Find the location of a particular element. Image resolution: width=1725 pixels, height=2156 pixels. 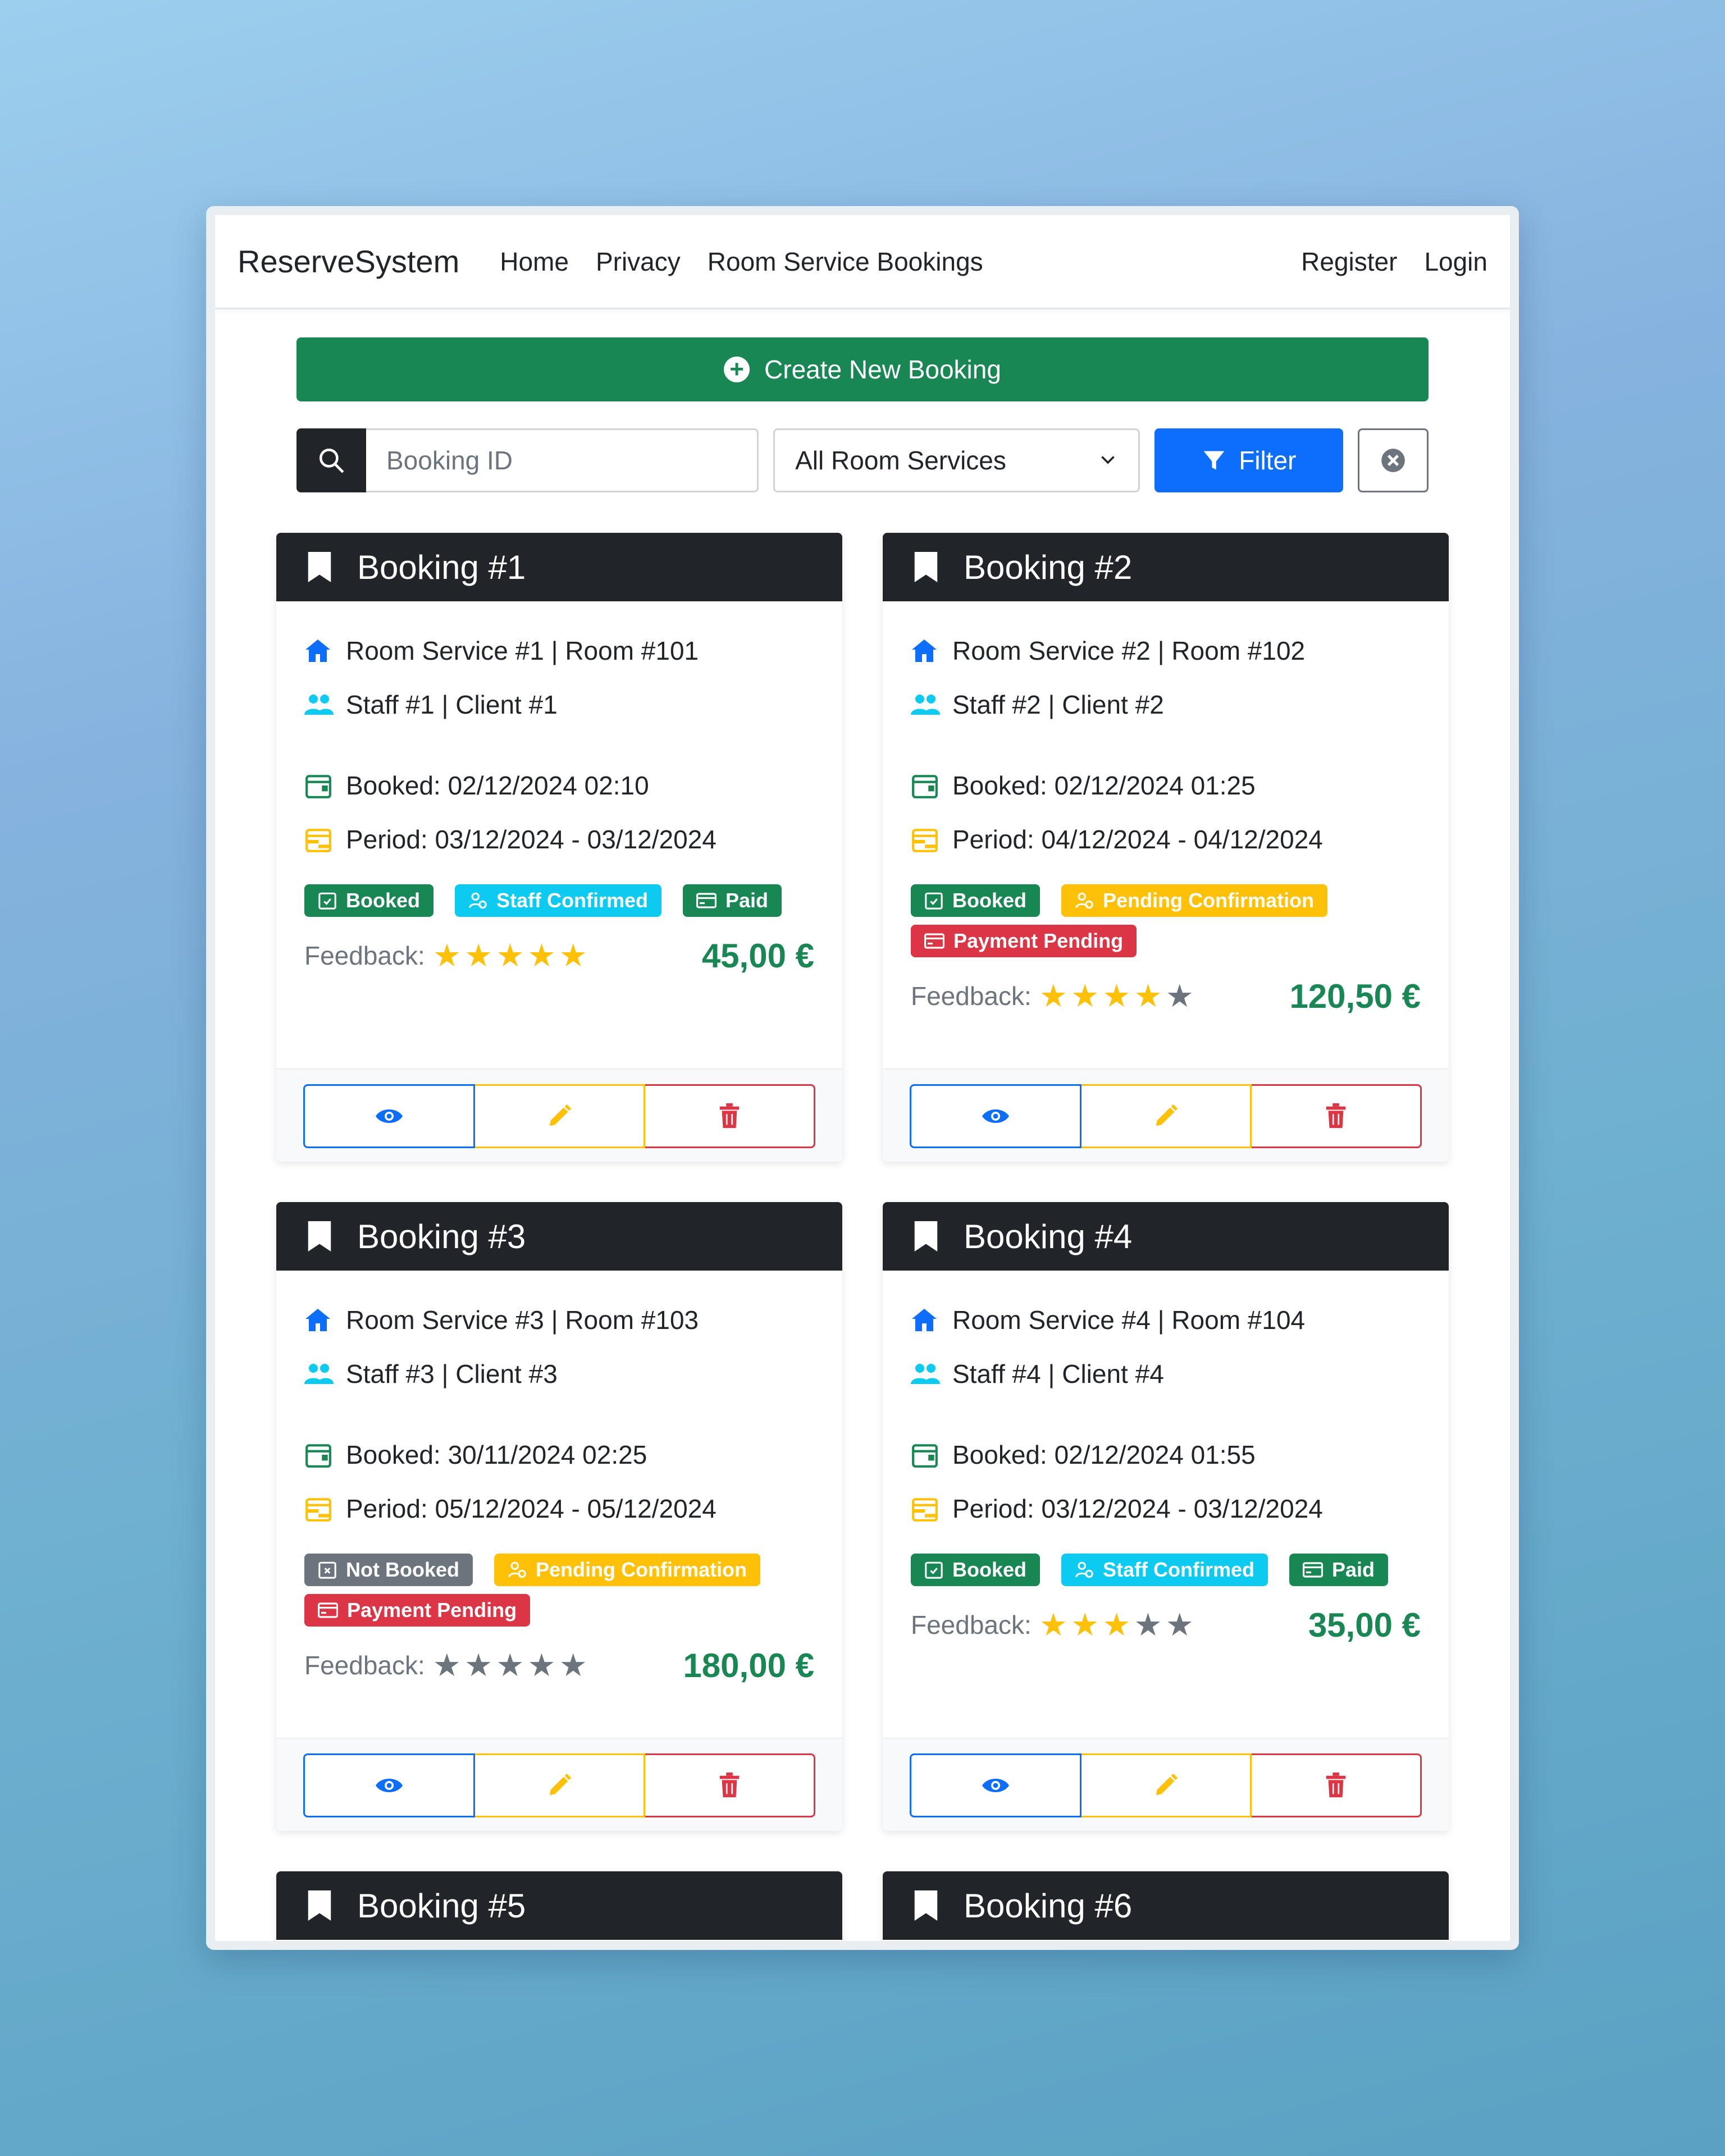

booking-actions is located at coordinates (559, 1785).